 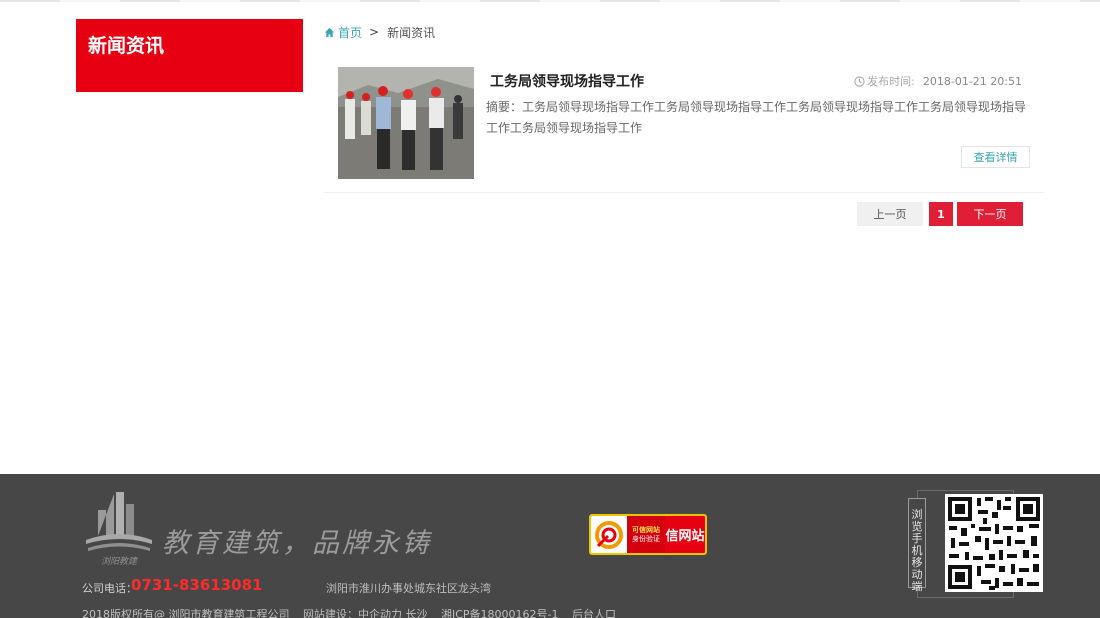 What do you see at coordinates (329, 32) in the screenshot?
I see `home-icon` at bounding box center [329, 32].